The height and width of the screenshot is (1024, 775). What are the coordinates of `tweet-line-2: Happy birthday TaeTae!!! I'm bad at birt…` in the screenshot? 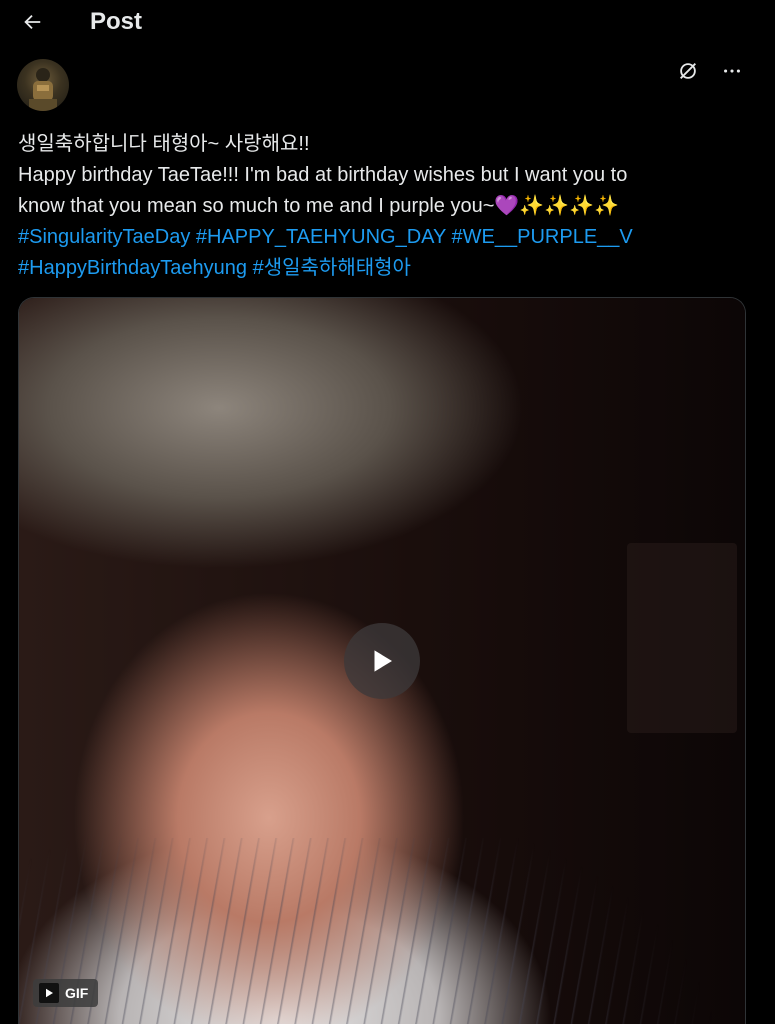 It's located at (323, 175).